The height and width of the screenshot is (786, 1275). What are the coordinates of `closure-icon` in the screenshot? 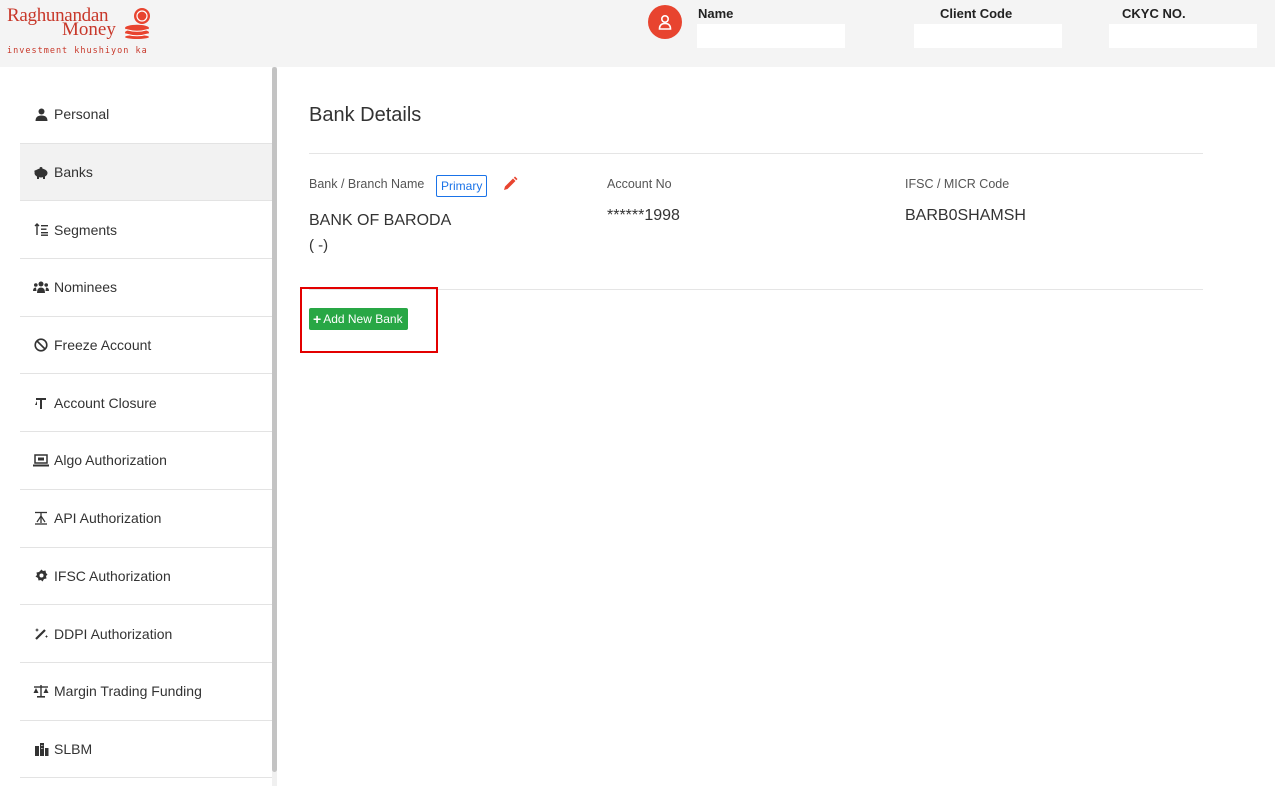 It's located at (41, 403).